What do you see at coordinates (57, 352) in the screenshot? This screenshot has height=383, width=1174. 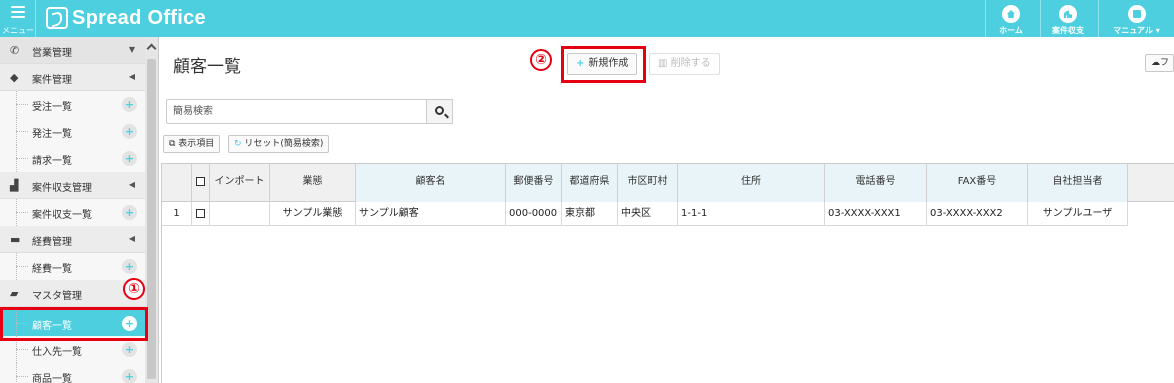 I see `sidebar-item-label: 仕入先一覧` at bounding box center [57, 352].